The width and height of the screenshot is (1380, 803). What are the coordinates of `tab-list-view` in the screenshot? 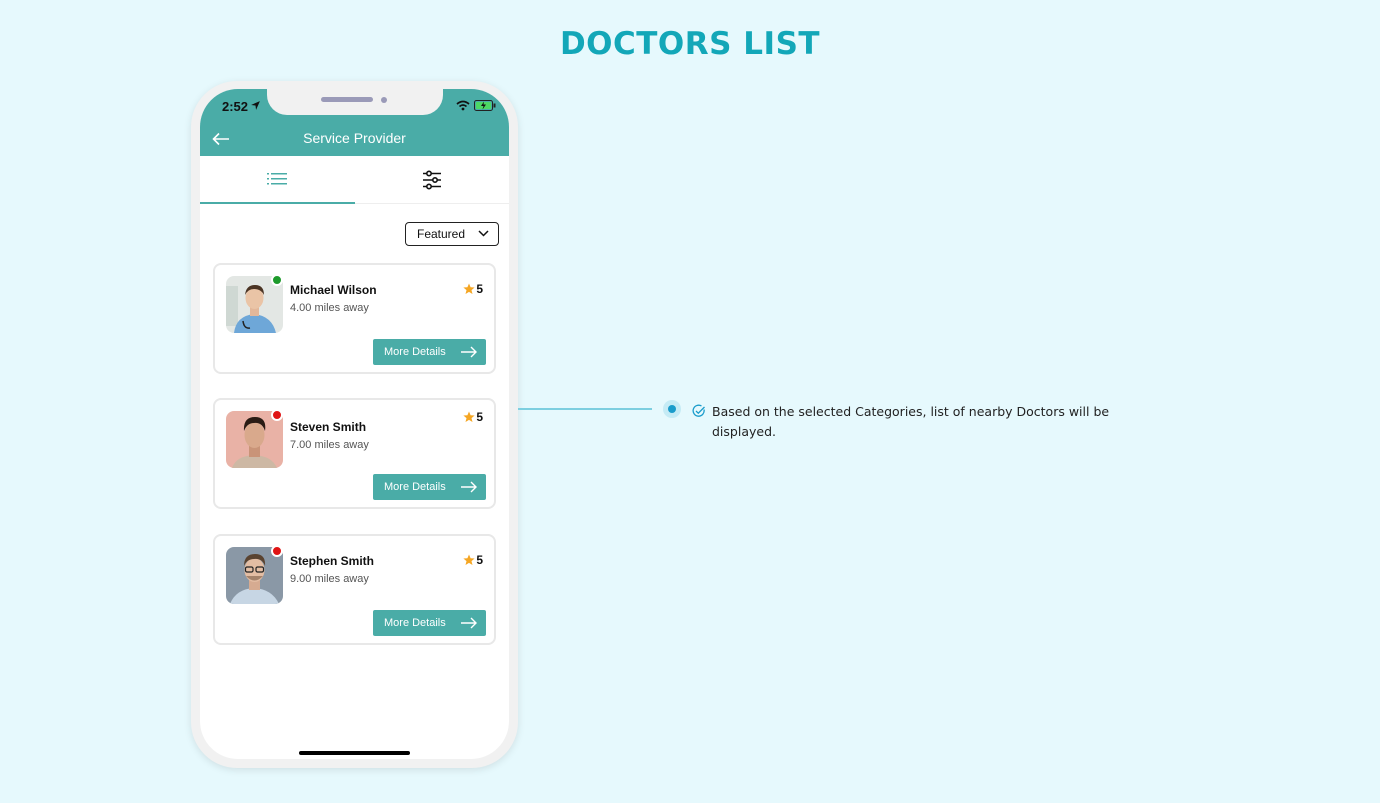 It's located at (277, 180).